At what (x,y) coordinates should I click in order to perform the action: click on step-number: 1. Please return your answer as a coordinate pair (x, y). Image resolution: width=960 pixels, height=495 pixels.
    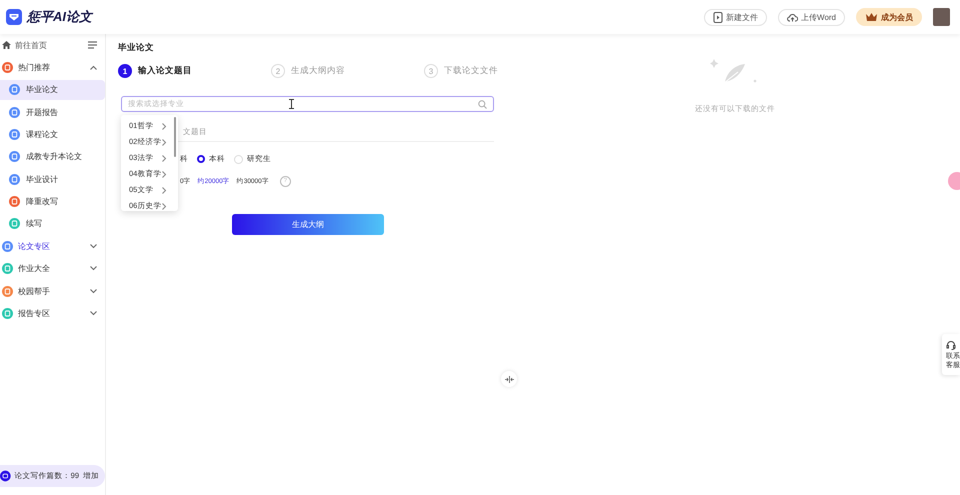
    Looking at the image, I should click on (125, 71).